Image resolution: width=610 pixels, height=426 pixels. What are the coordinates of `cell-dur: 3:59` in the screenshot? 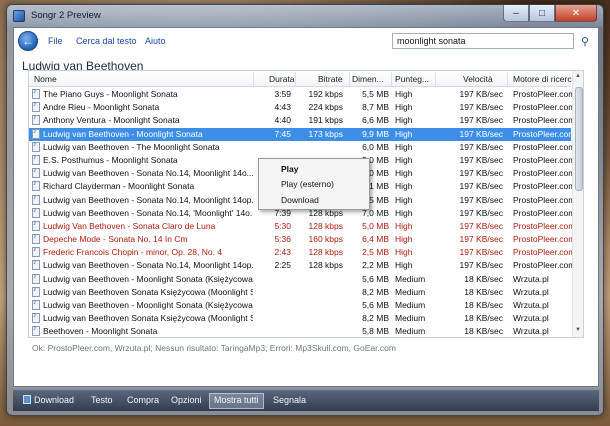 It's located at (282, 94).